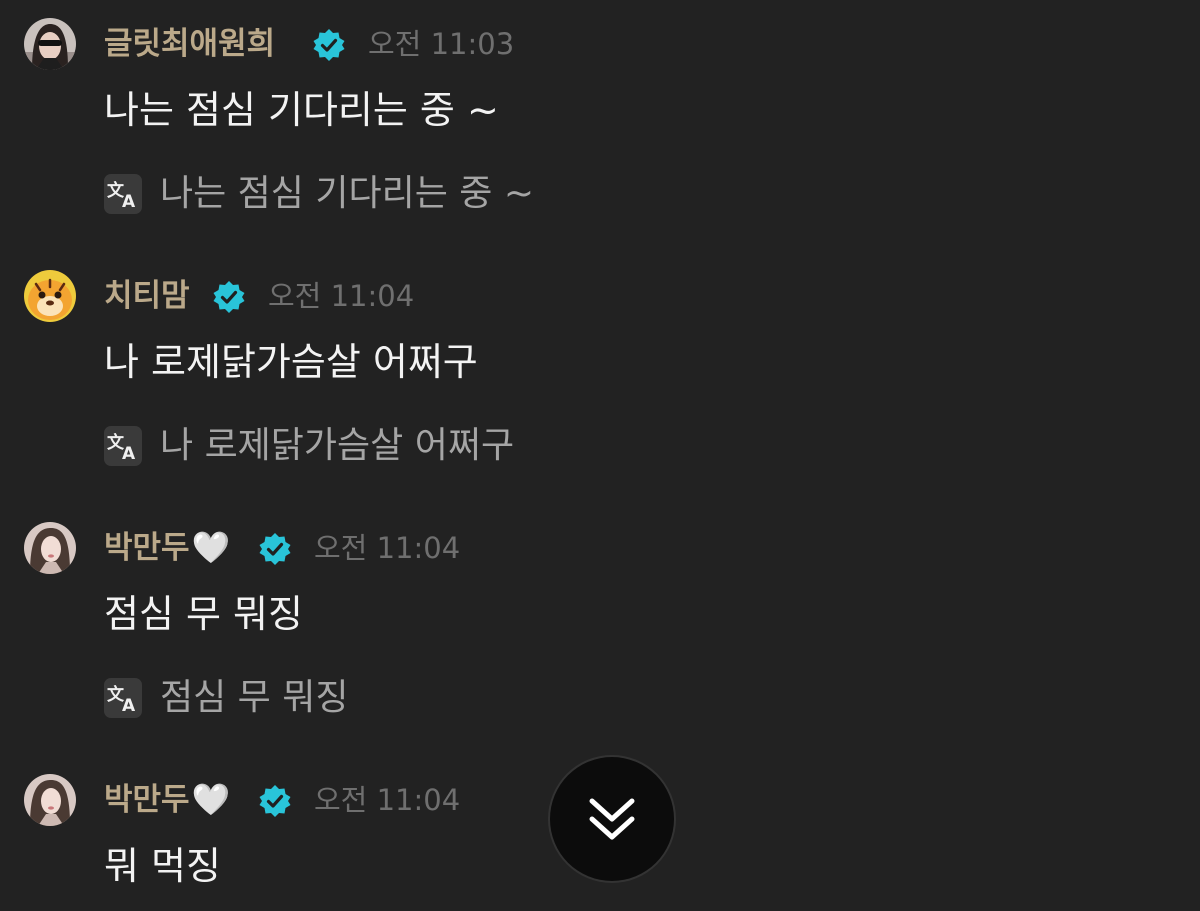 The width and height of the screenshot is (1200, 911). Describe the element at coordinates (337, 445) in the screenshot. I see `translated-text: 나 로제닭가슴살 어쩌구` at that location.